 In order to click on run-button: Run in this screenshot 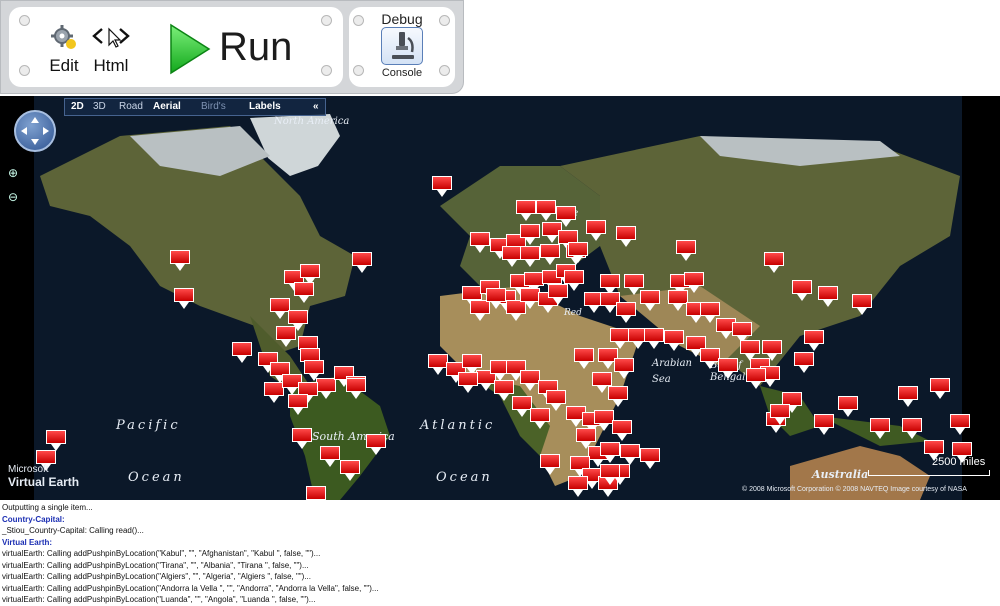, I will do `click(242, 49)`.